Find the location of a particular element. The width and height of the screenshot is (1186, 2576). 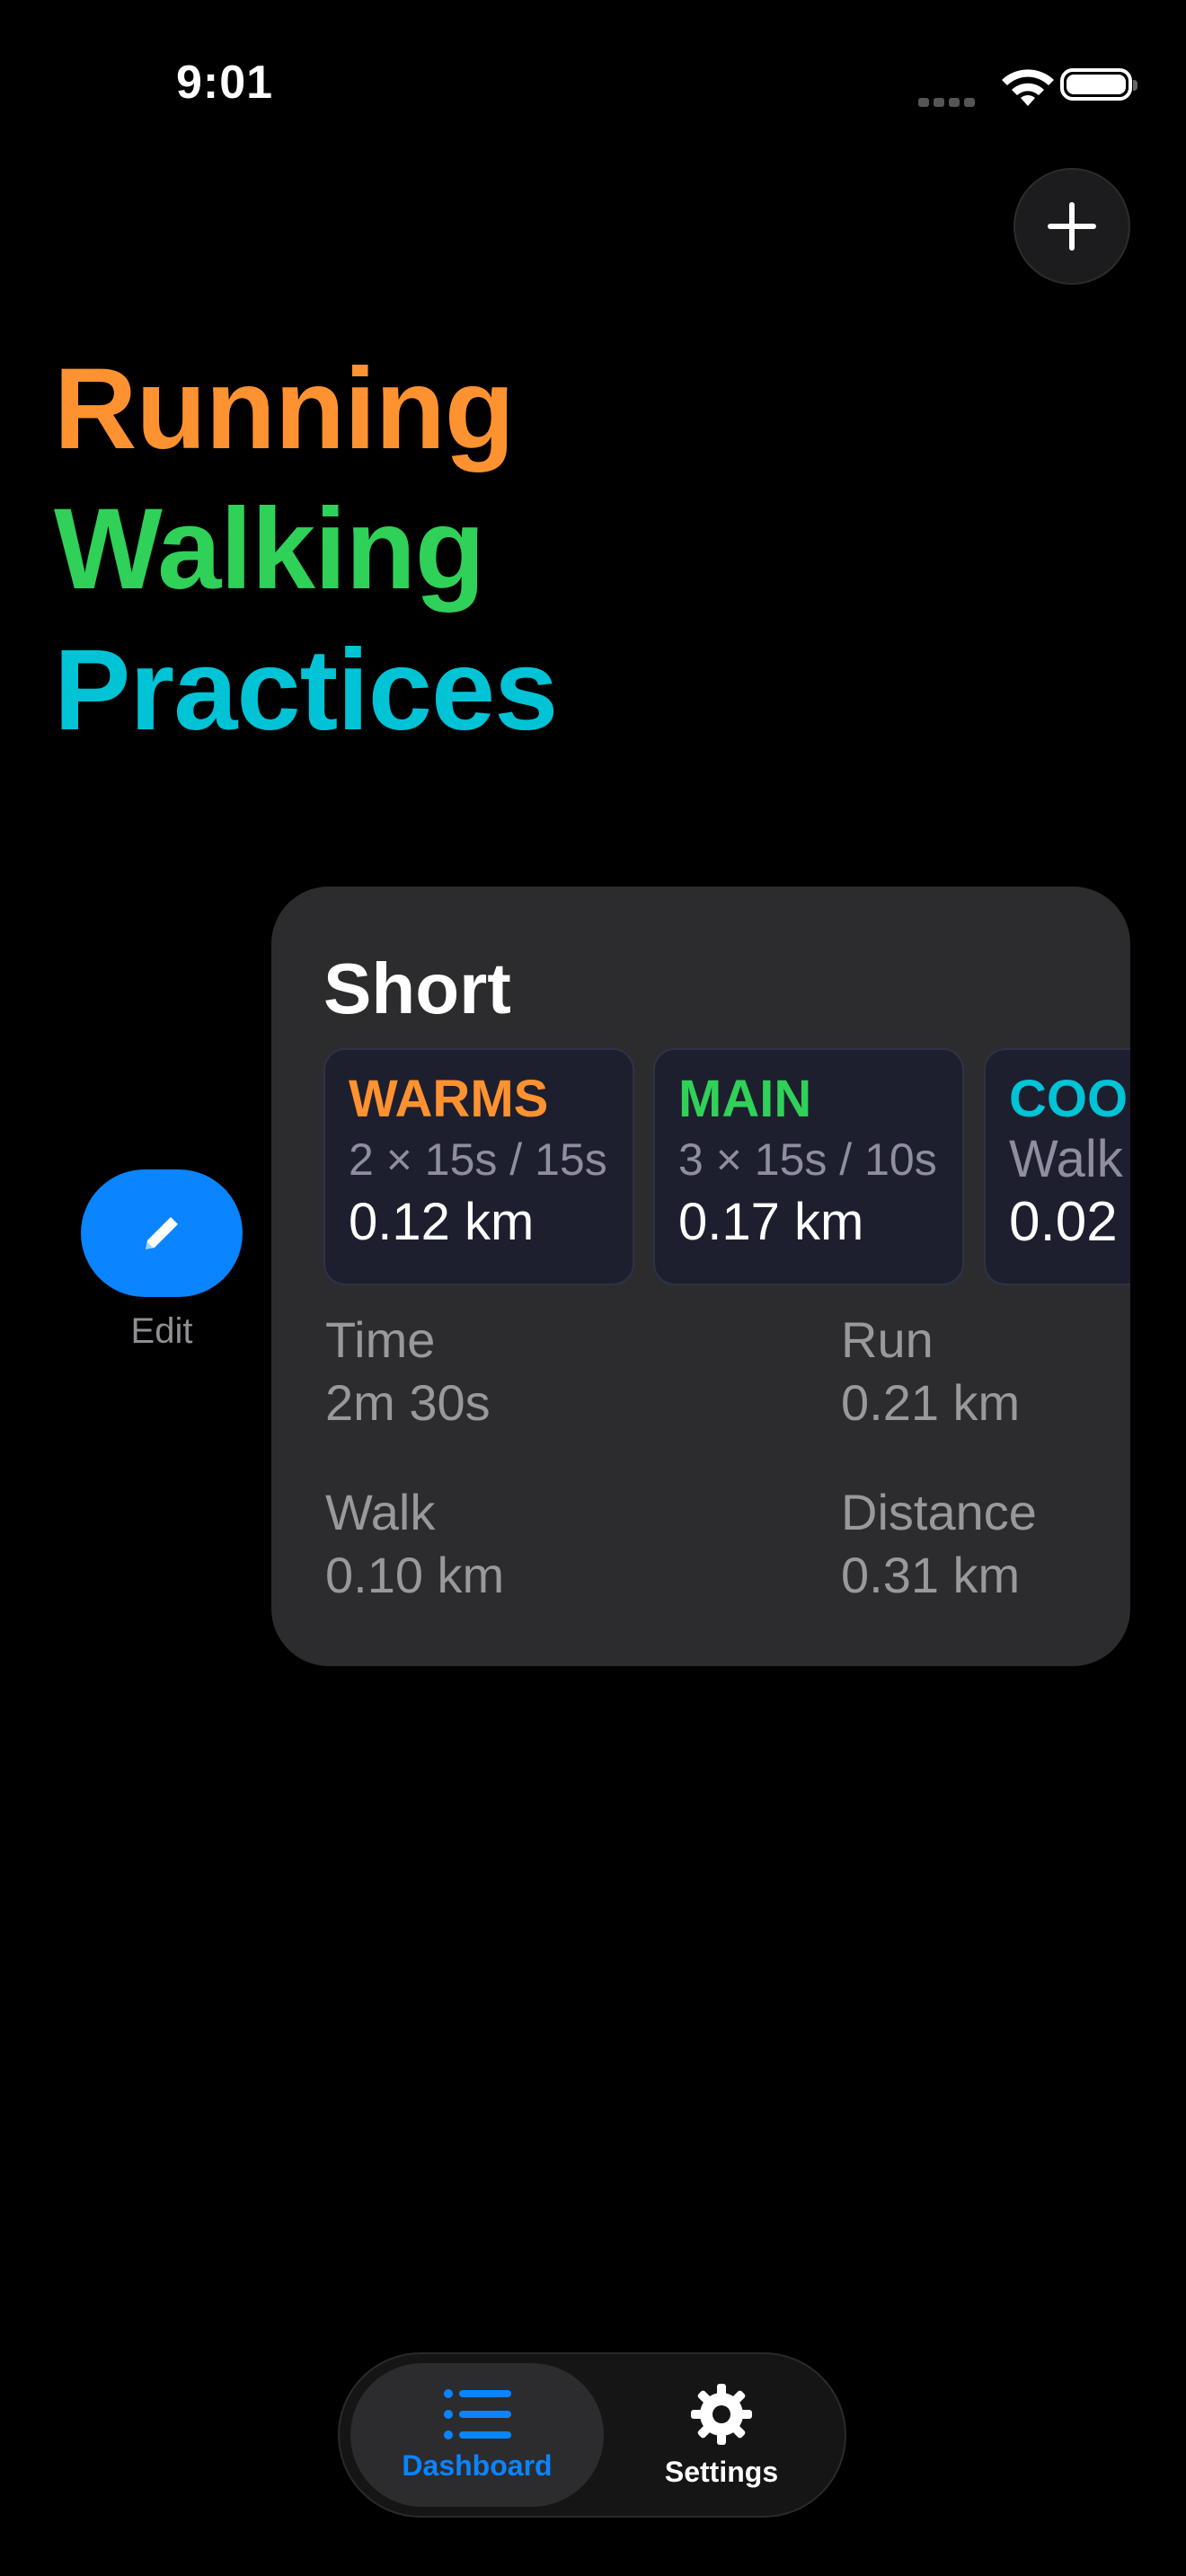

stat-run: Run 0.21 km is located at coordinates (930, 1371).